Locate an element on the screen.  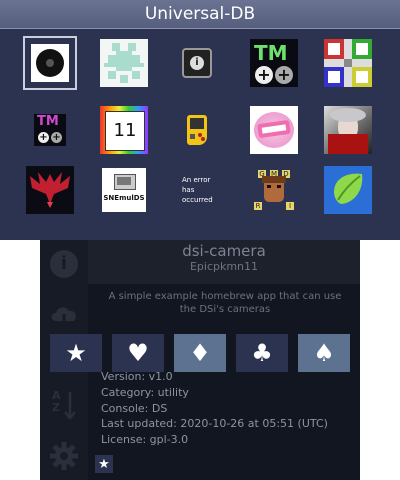
app-store-title: Universal-DB is located at coordinates (200, 14).